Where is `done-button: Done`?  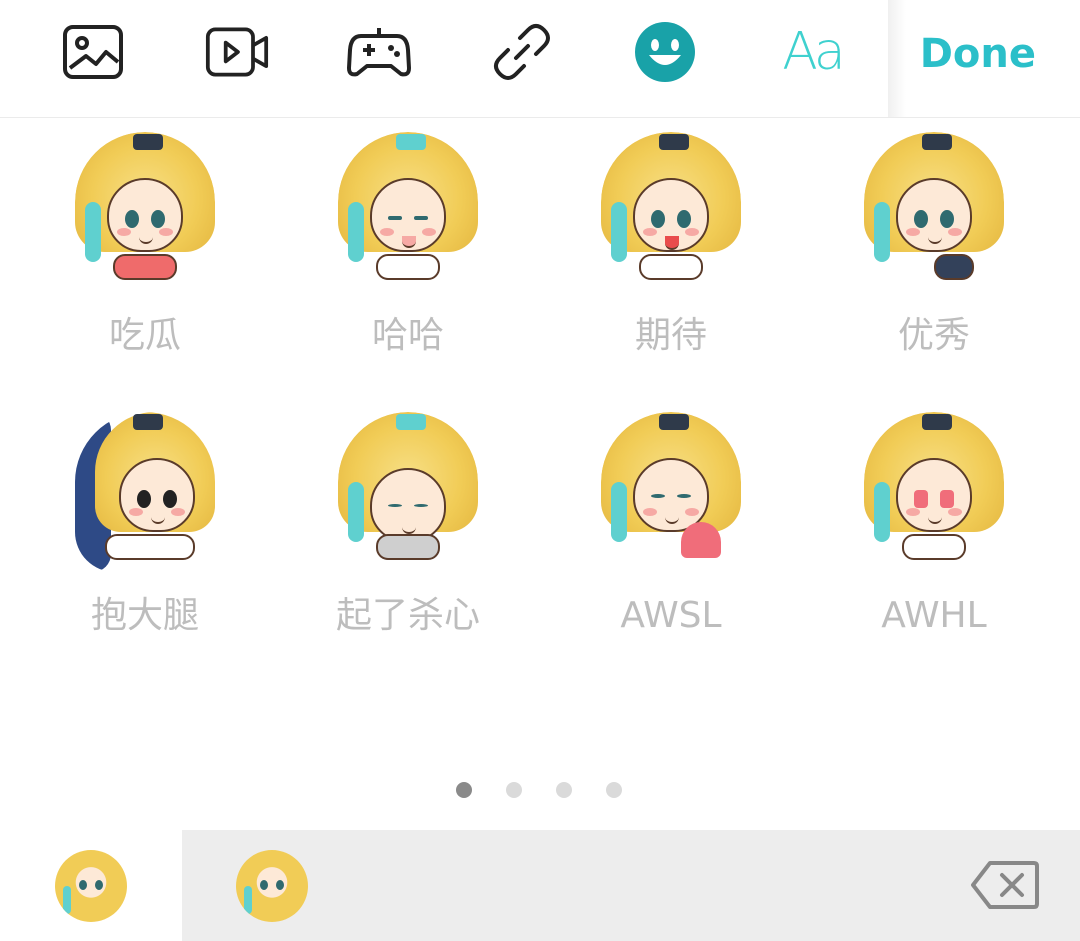 done-button: Done is located at coordinates (978, 54).